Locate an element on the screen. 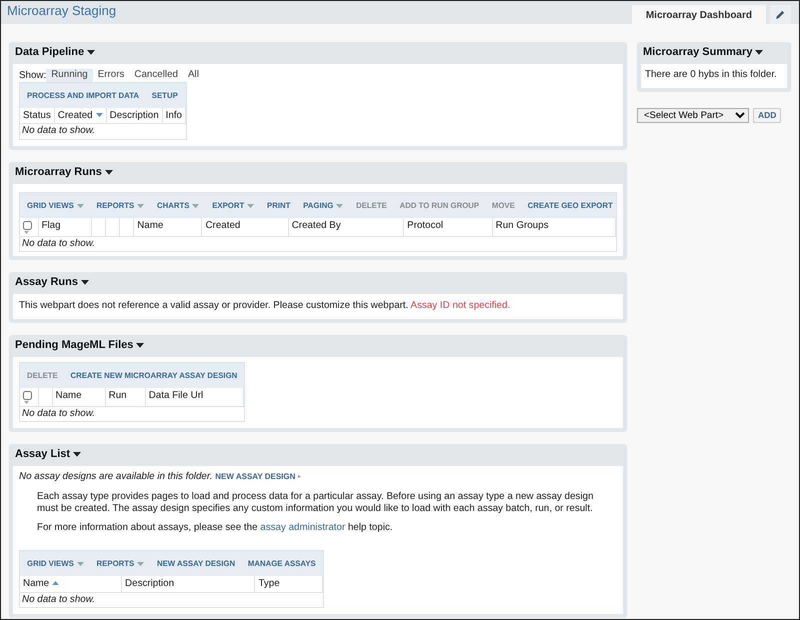 The image size is (800, 620). filter-tab: Cancelled is located at coordinates (156, 75).